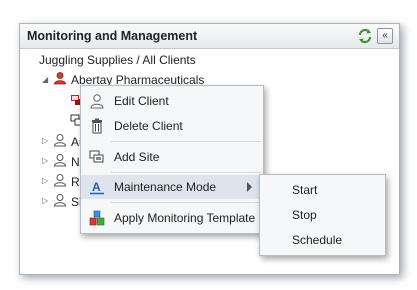 The height and width of the screenshot is (290, 417). Describe the element at coordinates (141, 101) in the screenshot. I see `menu-item-label: Edit Client` at that location.